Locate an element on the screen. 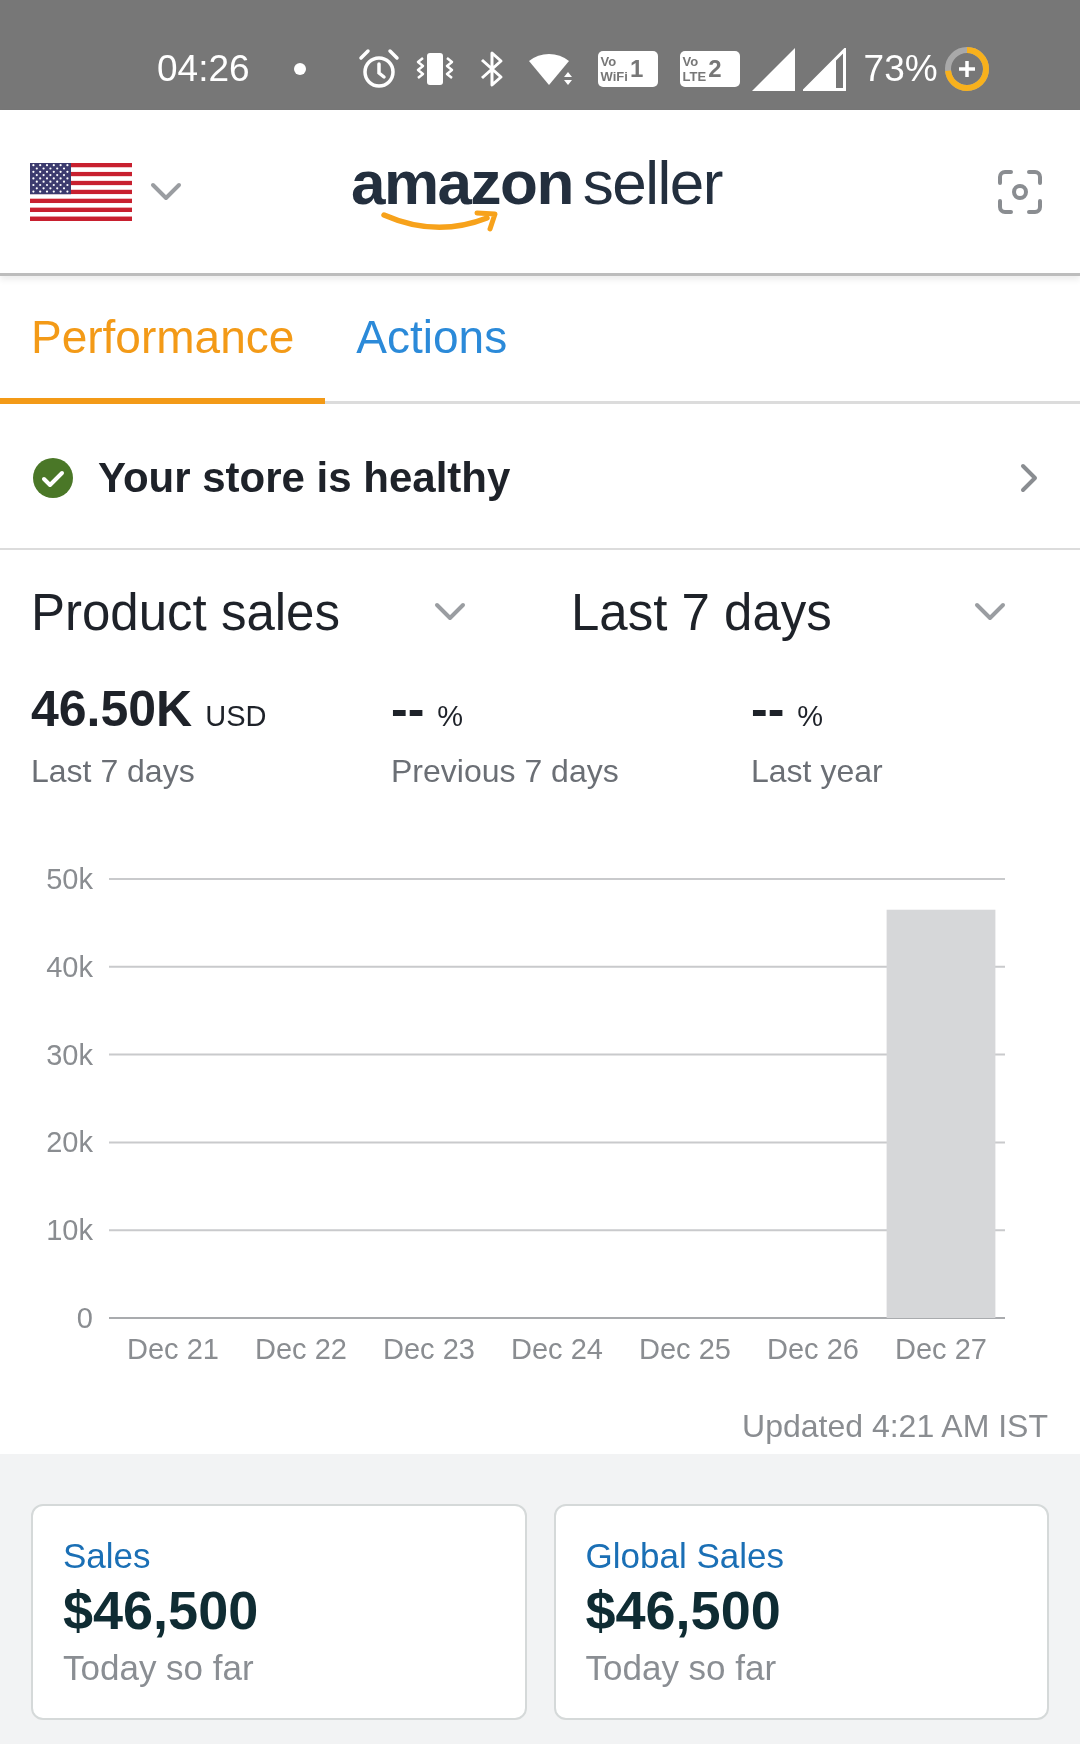  x-axis-label: Dec 23 is located at coordinates (429, 1349).